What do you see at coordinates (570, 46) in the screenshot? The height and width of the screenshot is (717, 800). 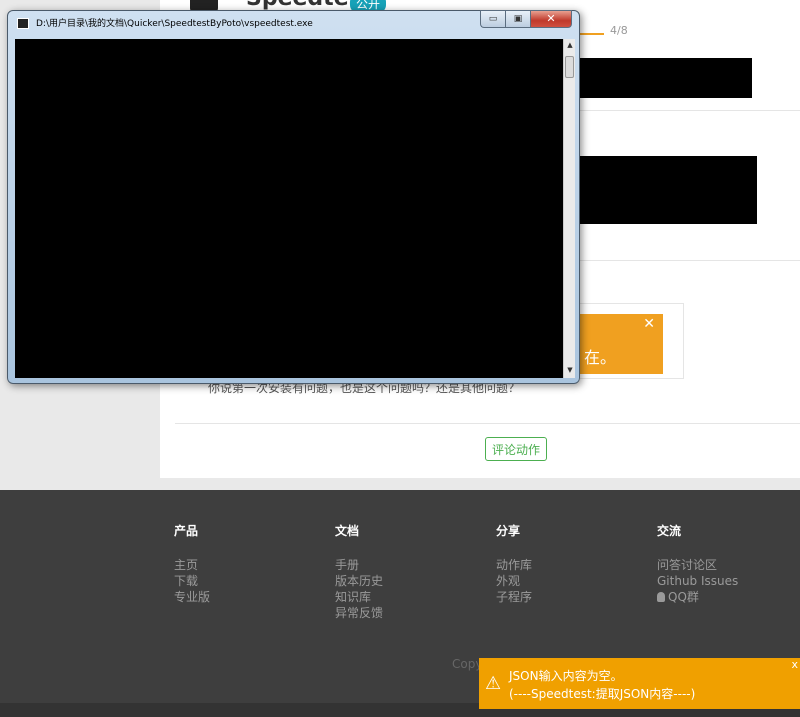 I see `scroll-up-arrow: ▲` at bounding box center [570, 46].